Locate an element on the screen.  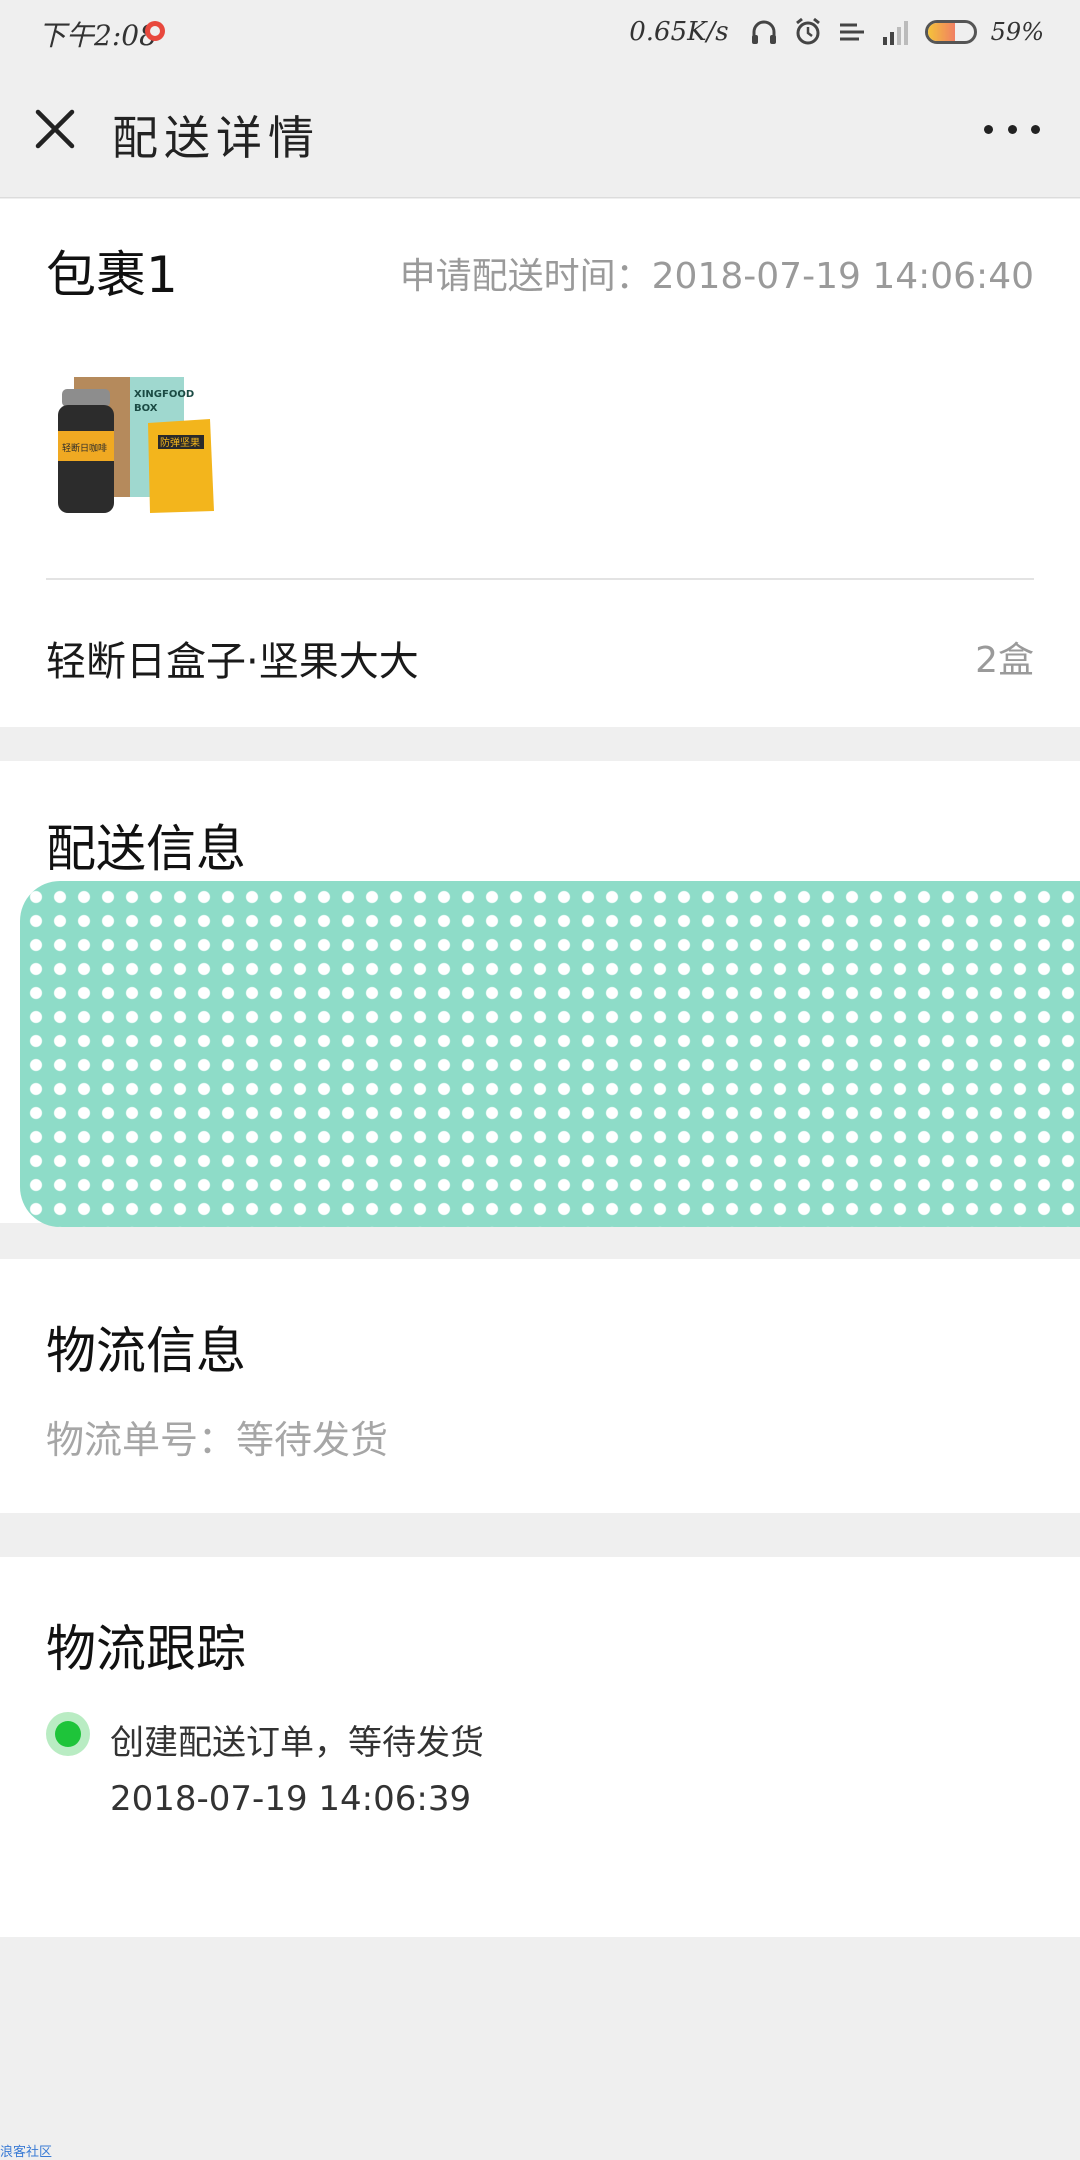
request-time-label: 申请配送时间： is located at coordinates (525, 276).